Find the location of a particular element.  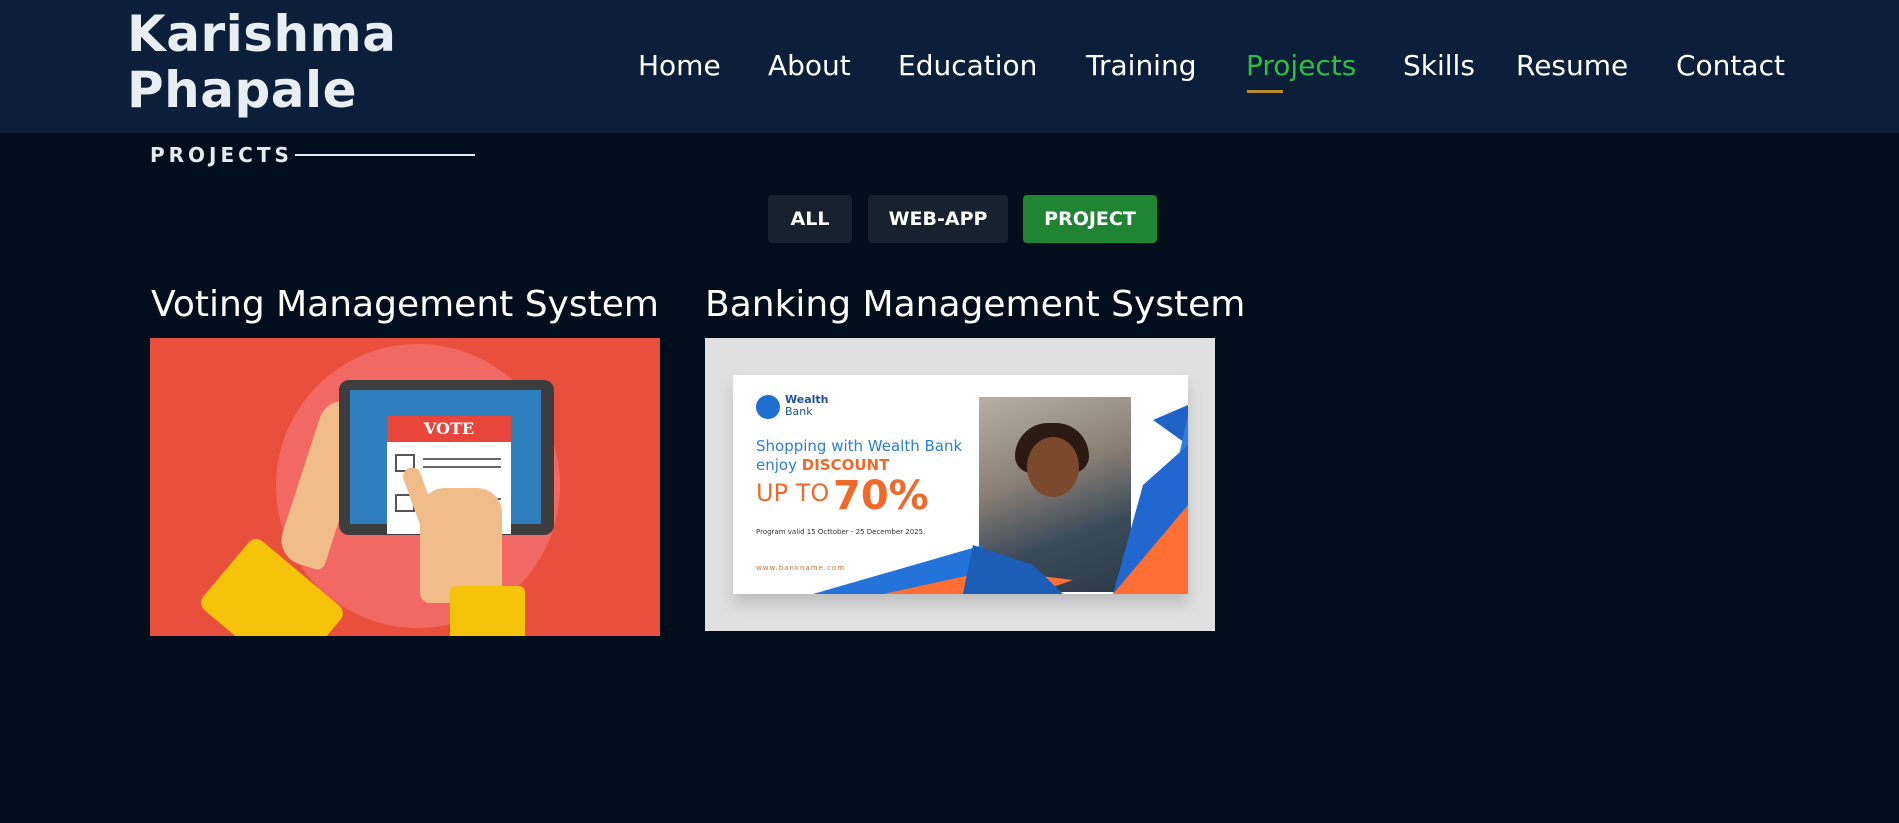

project-title-voting: Voting Management System is located at coordinates (405, 304).